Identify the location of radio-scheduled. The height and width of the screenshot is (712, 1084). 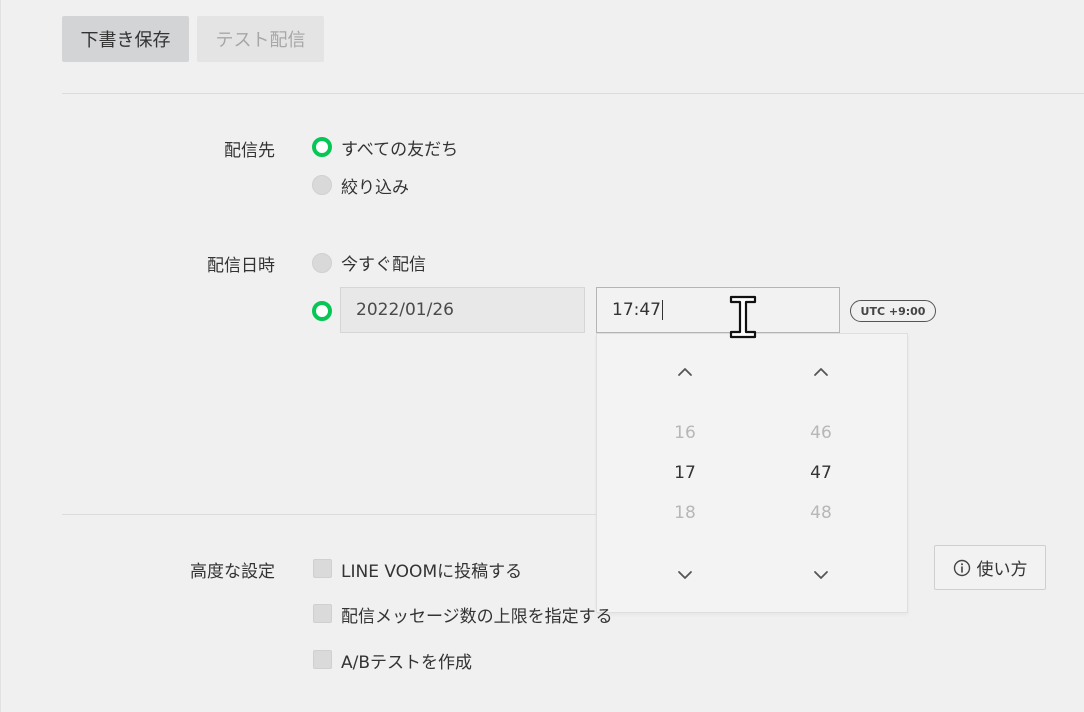
(322, 311).